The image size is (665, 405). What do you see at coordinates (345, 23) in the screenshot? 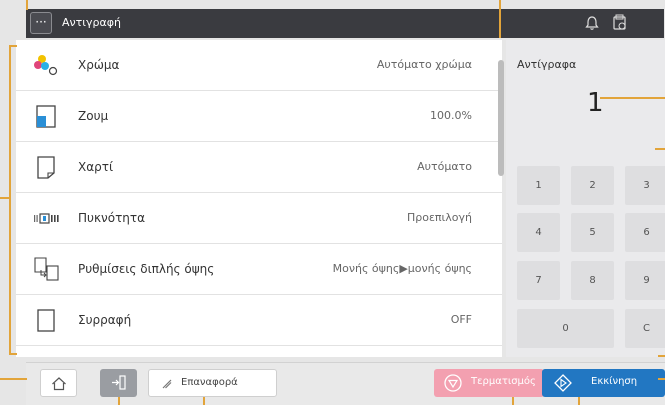
I see `header-bar` at bounding box center [345, 23].